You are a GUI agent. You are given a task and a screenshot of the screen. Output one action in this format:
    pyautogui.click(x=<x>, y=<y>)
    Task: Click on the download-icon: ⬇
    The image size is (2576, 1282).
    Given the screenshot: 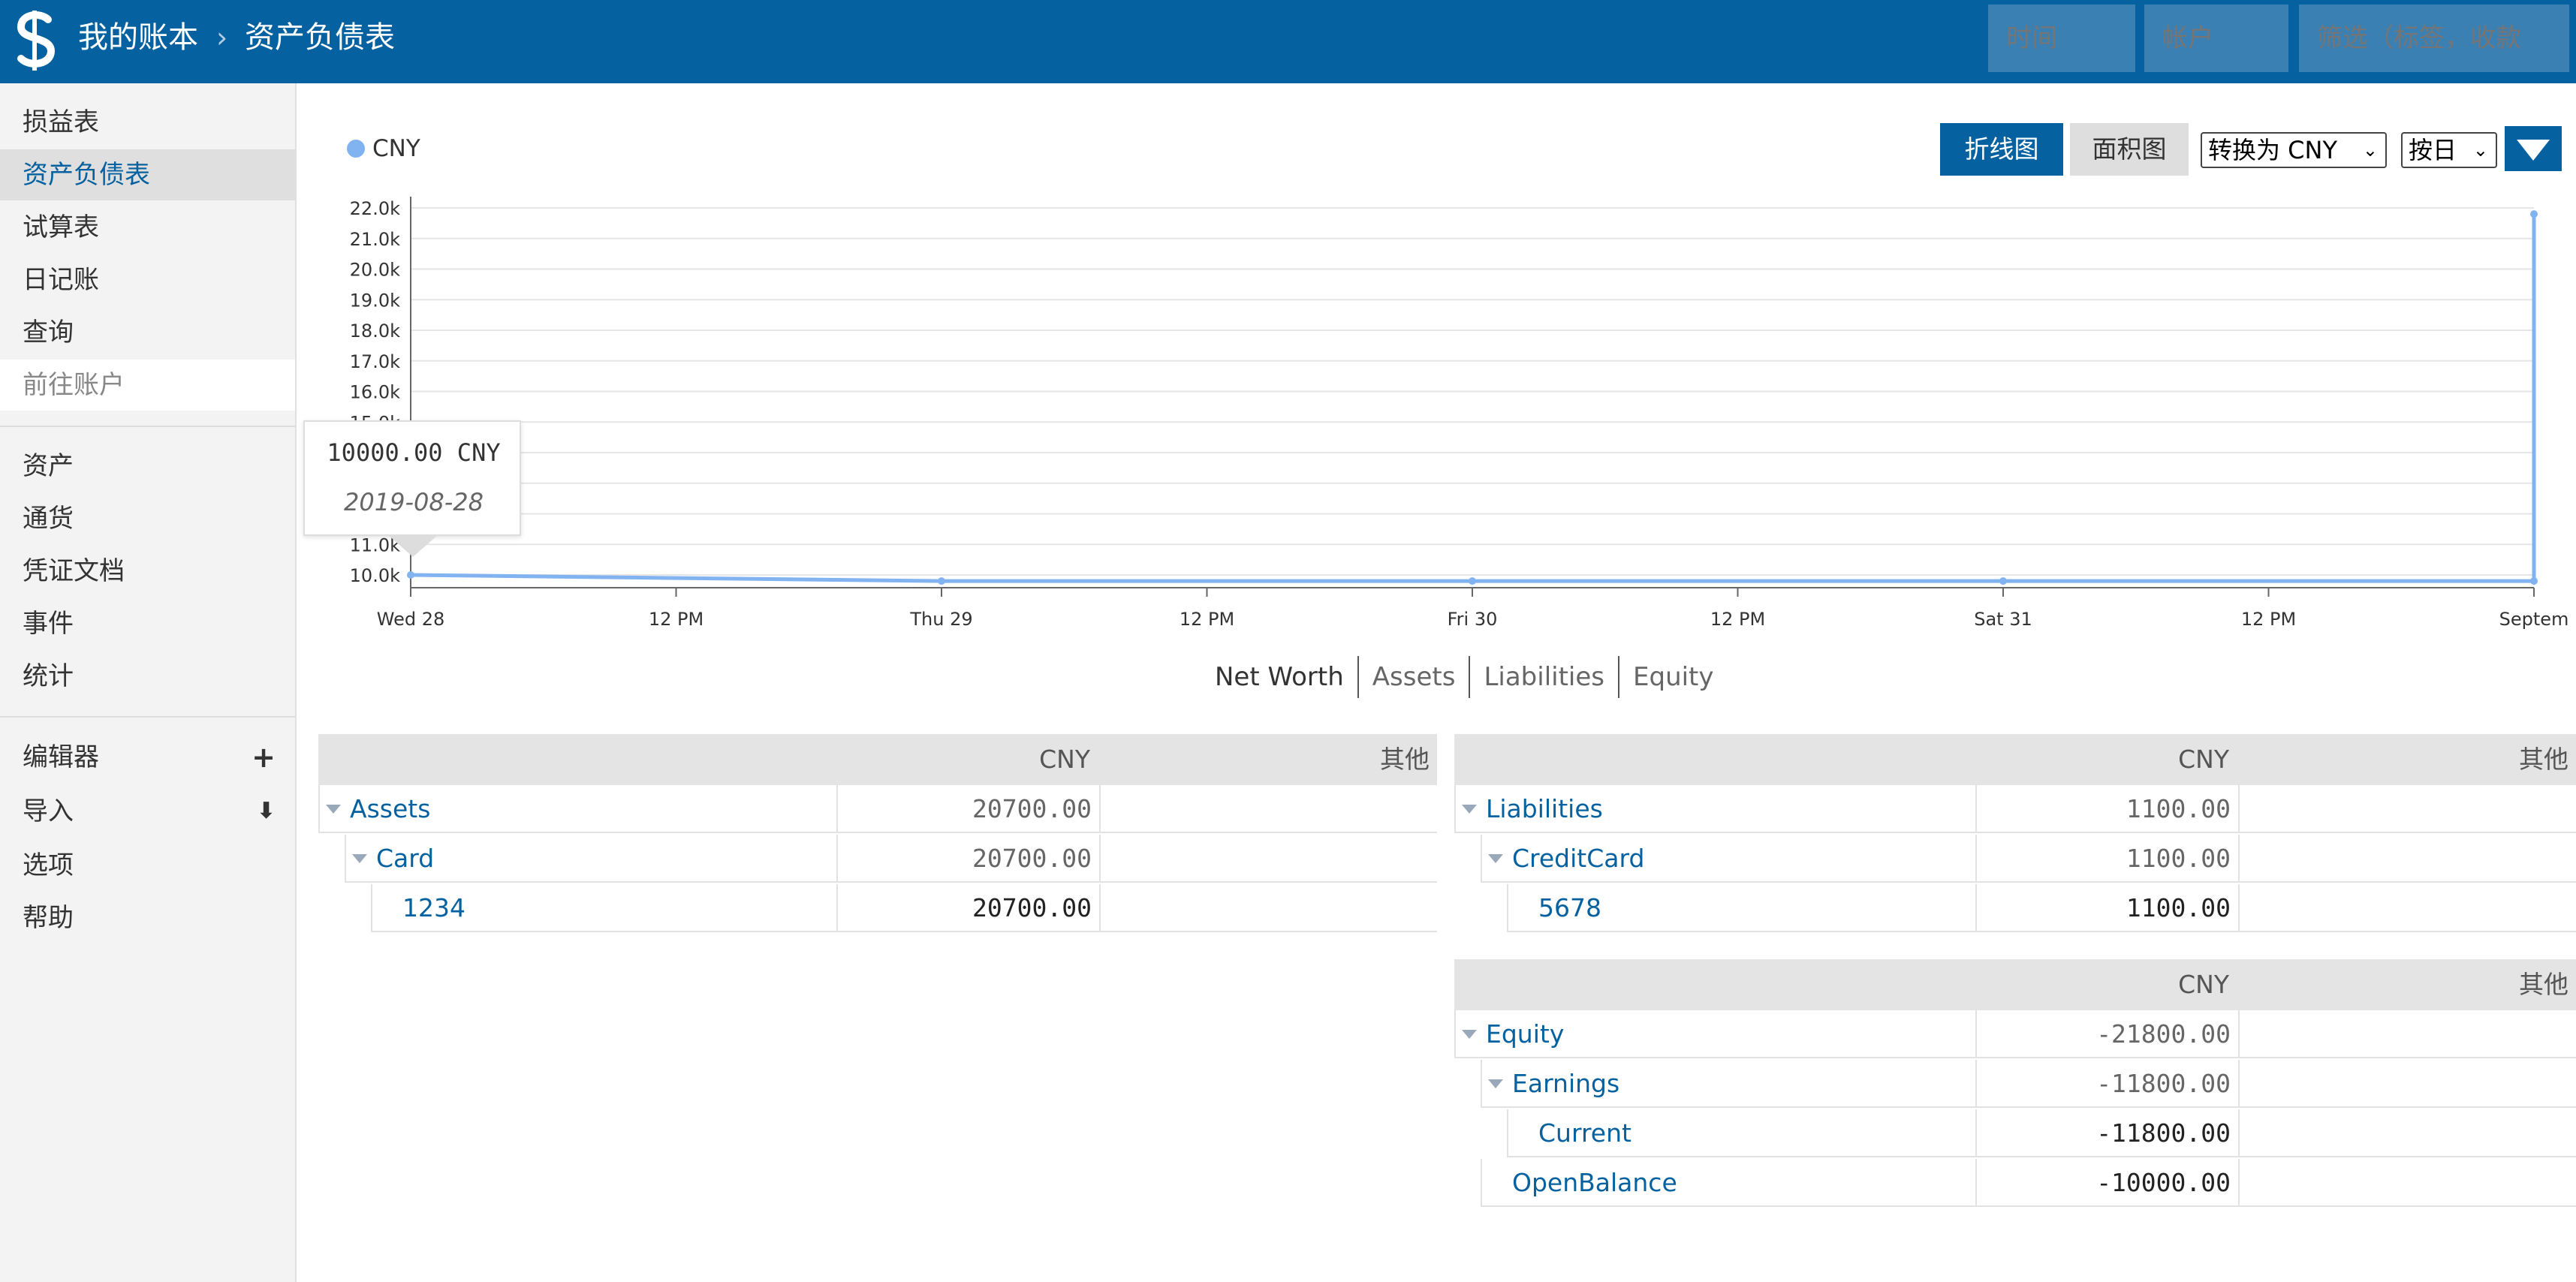 What is the action you would take?
    pyautogui.click(x=266, y=811)
    